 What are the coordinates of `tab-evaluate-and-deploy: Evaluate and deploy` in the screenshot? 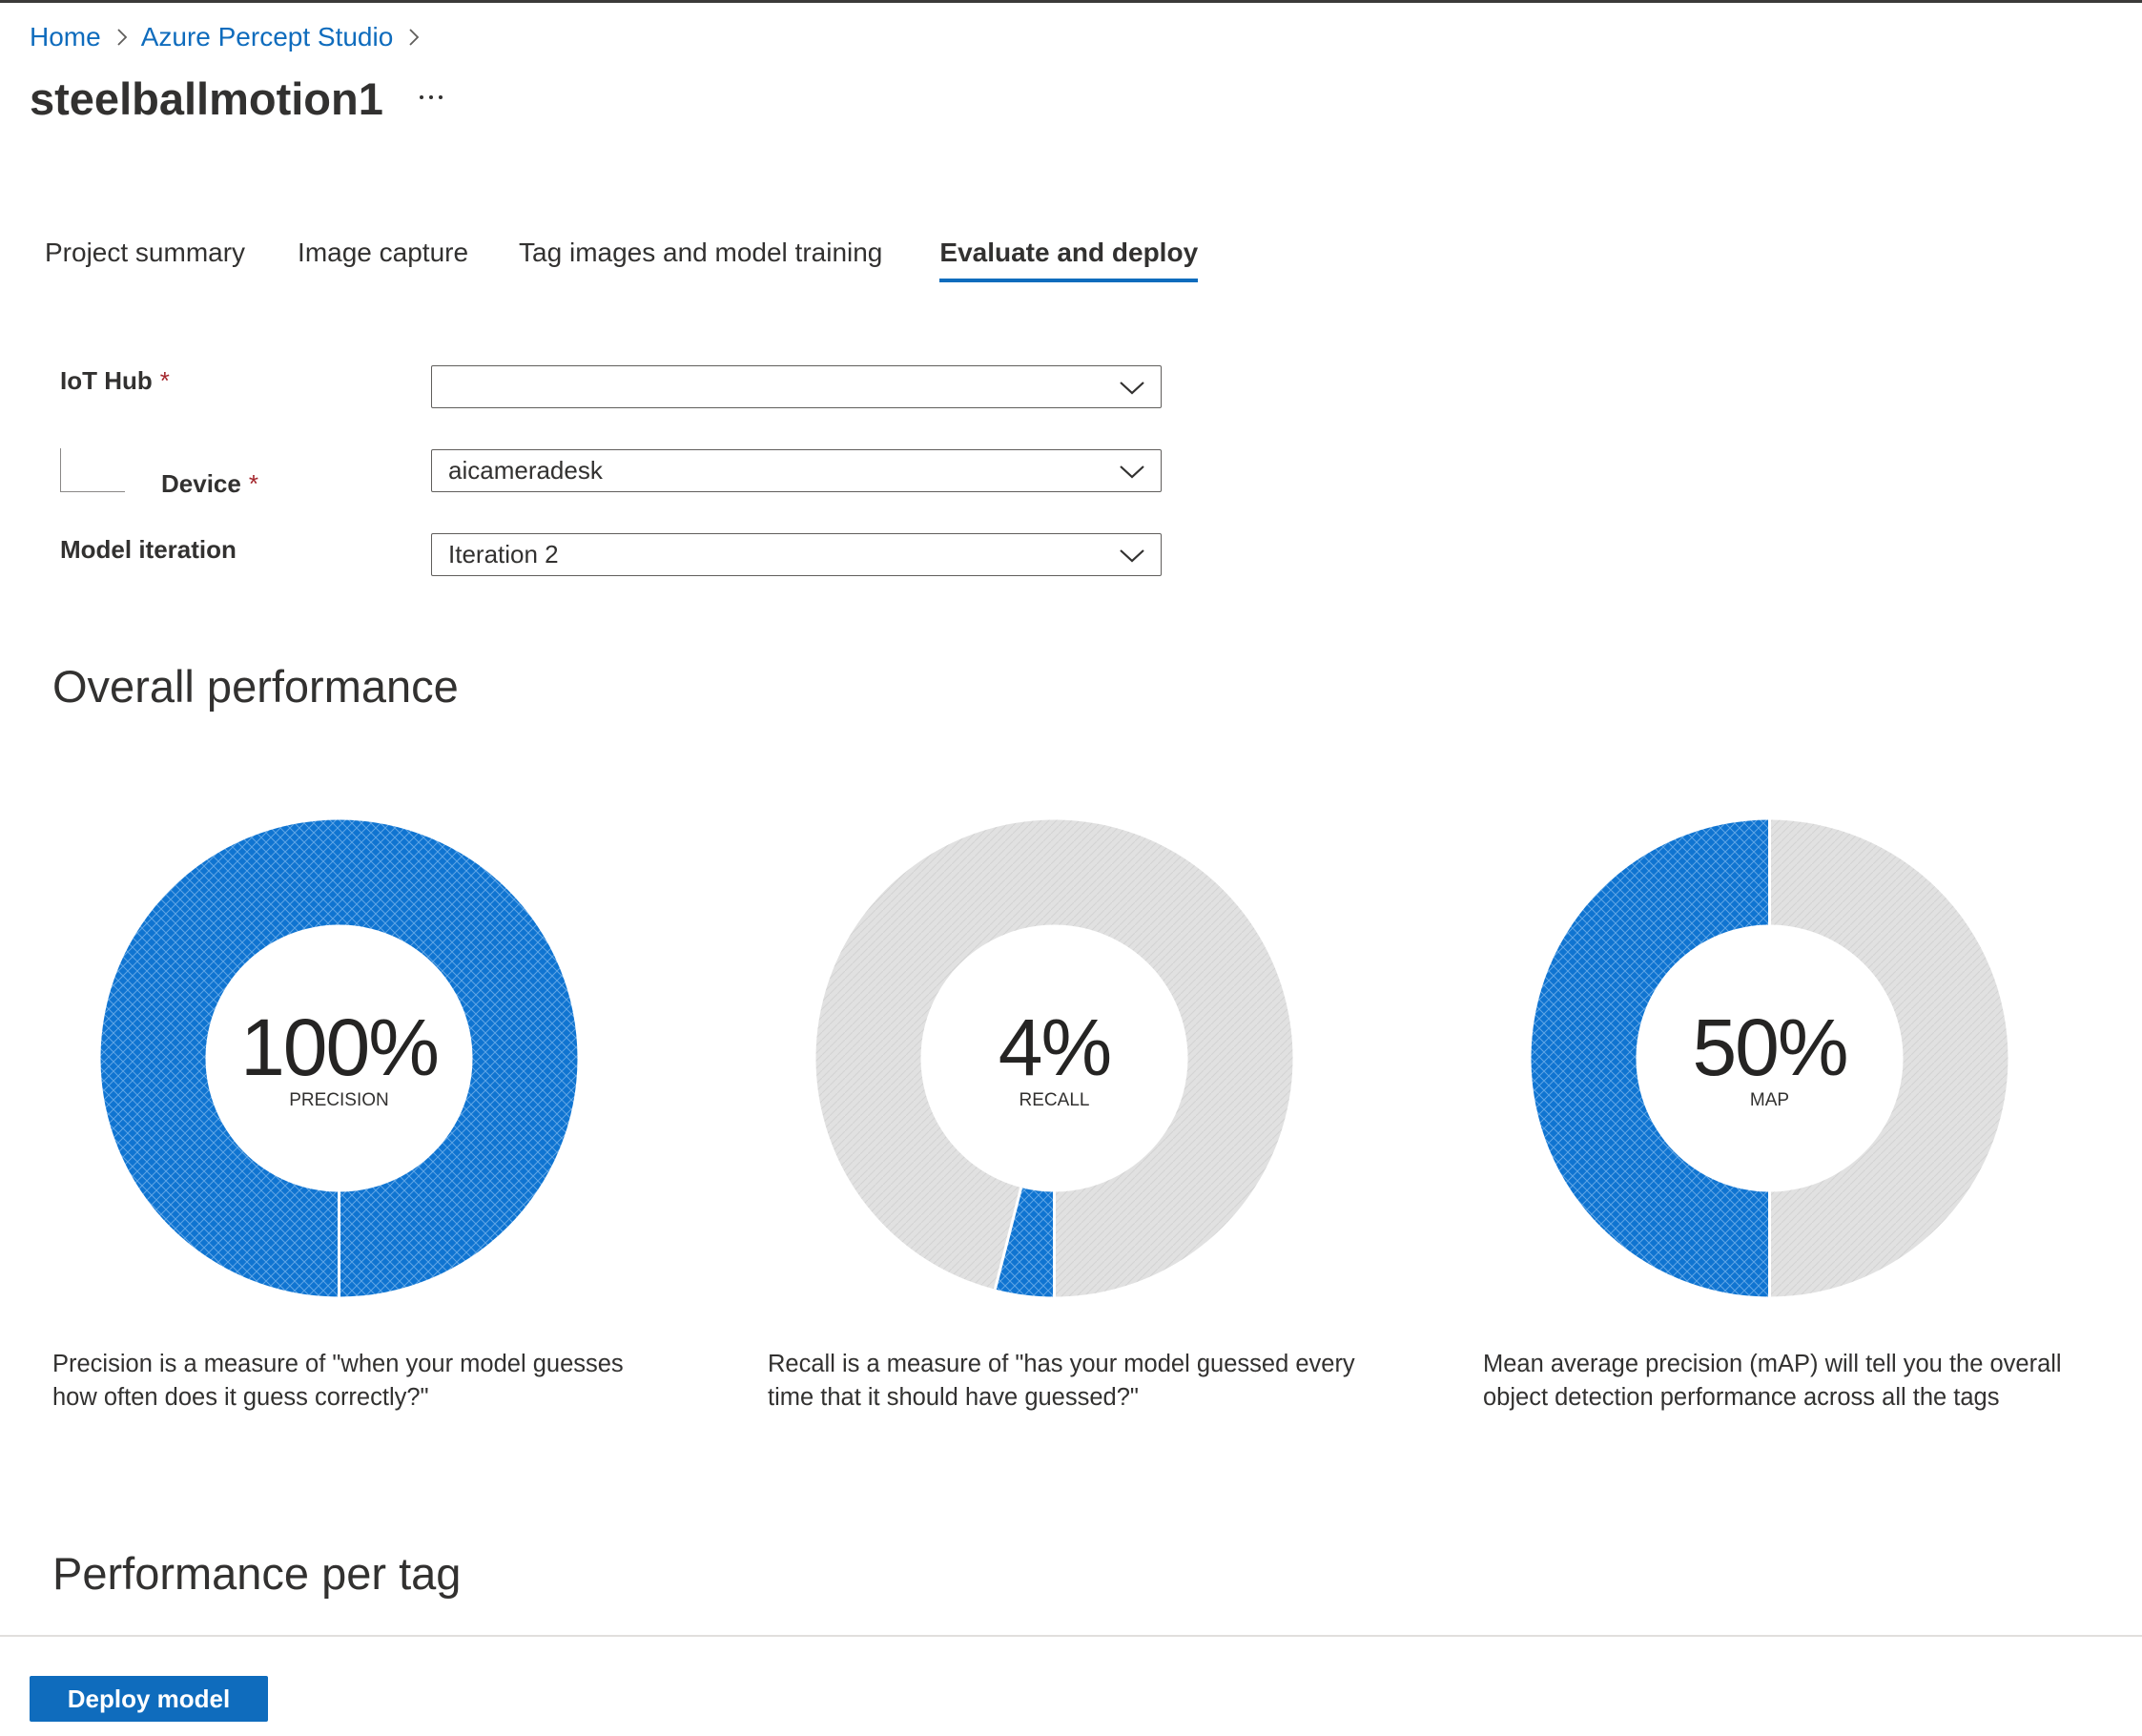 It's located at (1068, 257).